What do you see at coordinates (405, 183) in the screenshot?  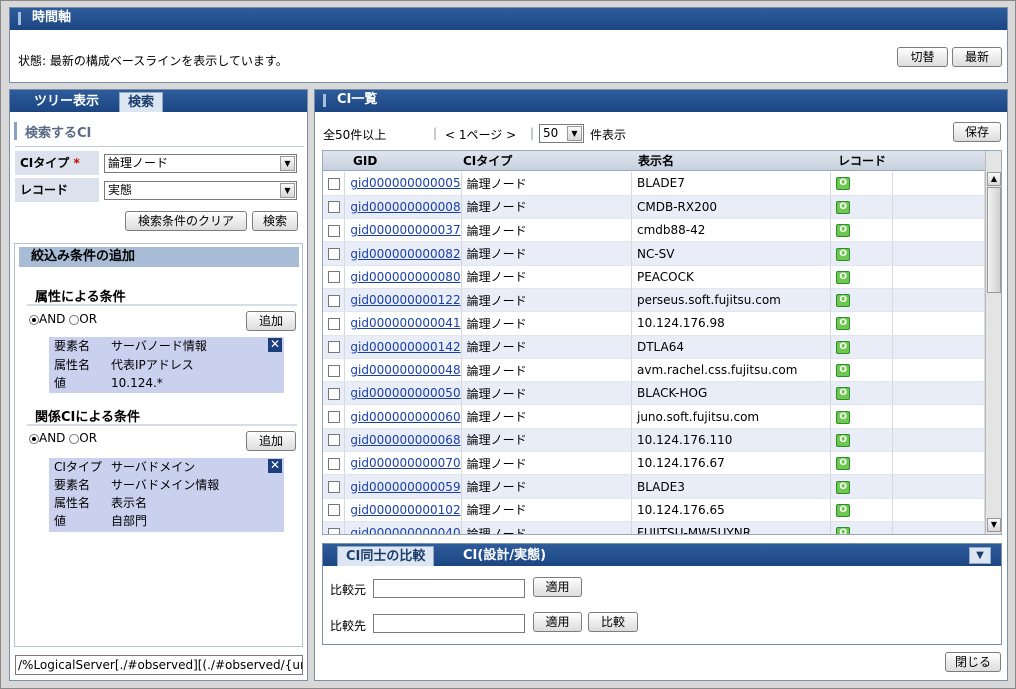 I see `gid-link: gid000000000005` at bounding box center [405, 183].